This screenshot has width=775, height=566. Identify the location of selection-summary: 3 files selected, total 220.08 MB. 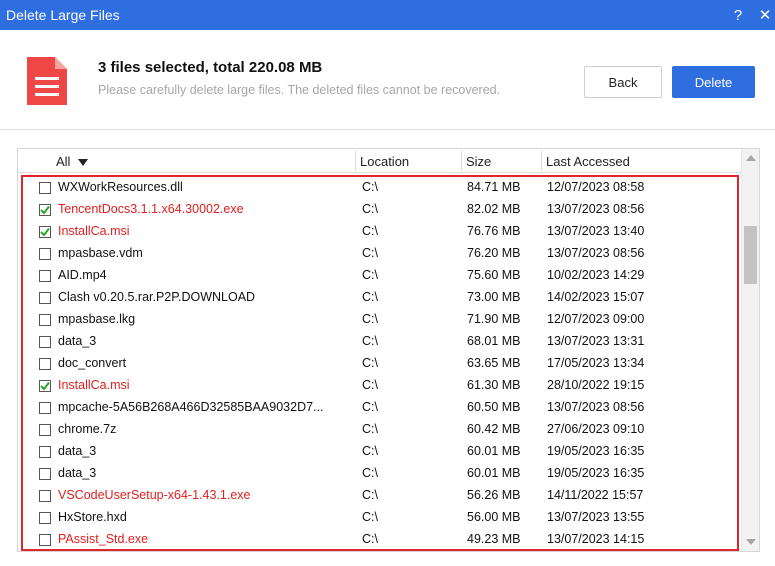
(210, 67).